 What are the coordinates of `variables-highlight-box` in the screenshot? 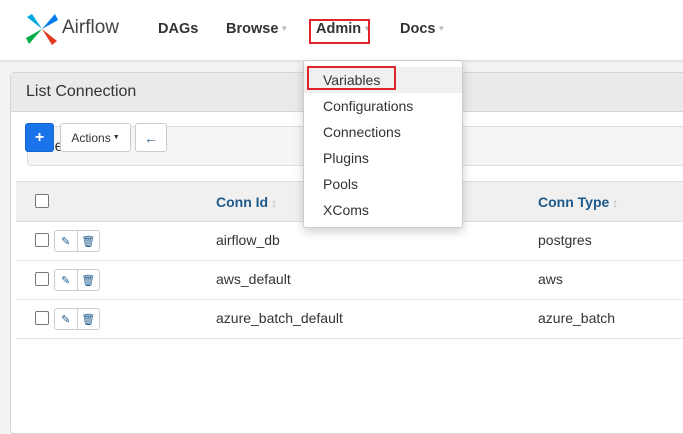 It's located at (351, 78).